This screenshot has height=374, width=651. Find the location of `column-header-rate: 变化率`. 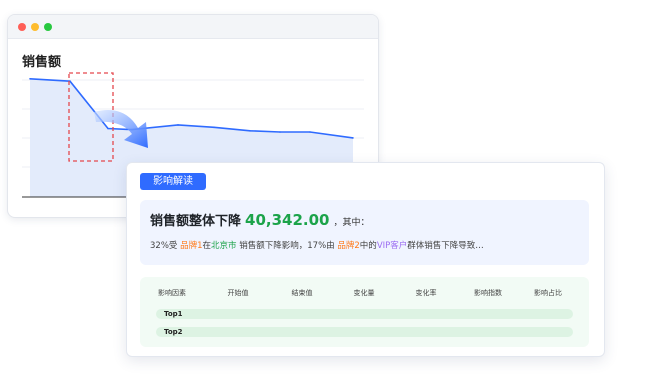

column-header-rate: 变化率 is located at coordinates (426, 293).